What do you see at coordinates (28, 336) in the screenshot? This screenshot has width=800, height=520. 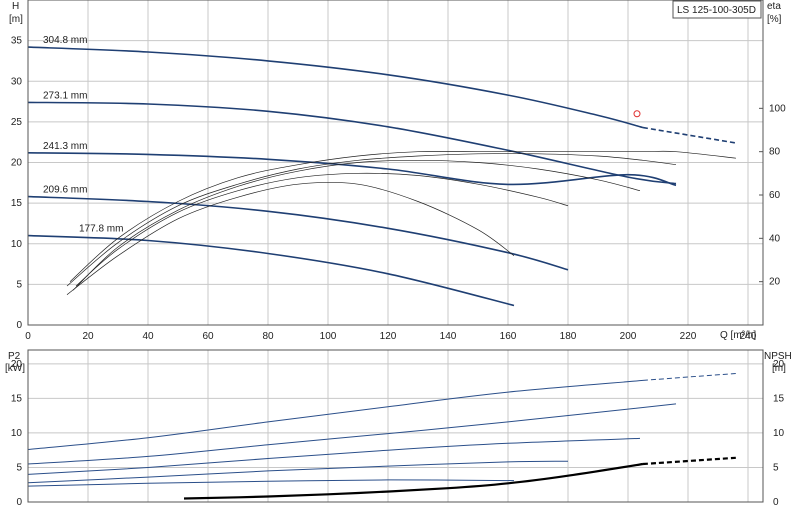 I see `x-tick-label: 0` at bounding box center [28, 336].